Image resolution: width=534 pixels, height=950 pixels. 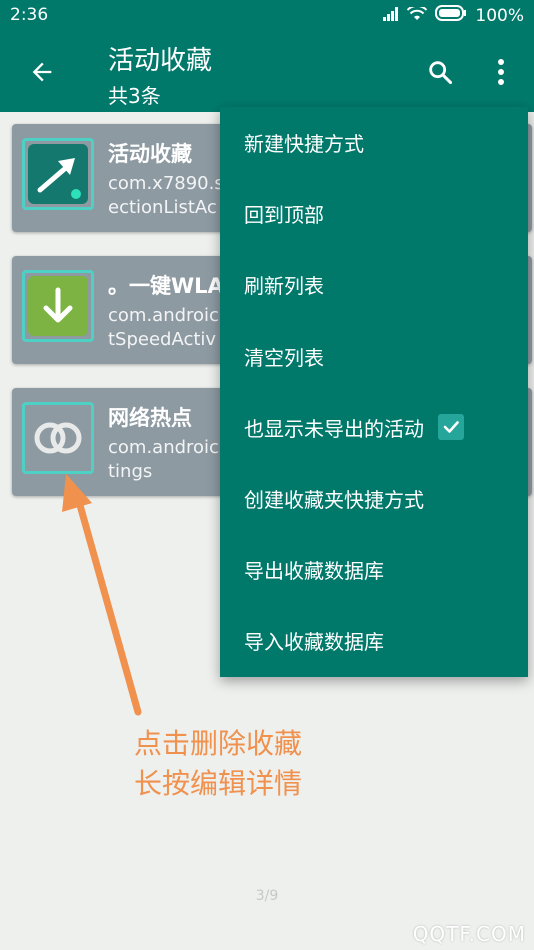 I want to click on page-title: 活动收藏, so click(x=160, y=61).